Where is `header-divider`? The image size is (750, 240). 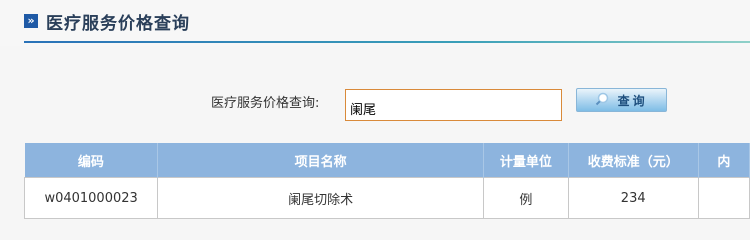 header-divider is located at coordinates (387, 42).